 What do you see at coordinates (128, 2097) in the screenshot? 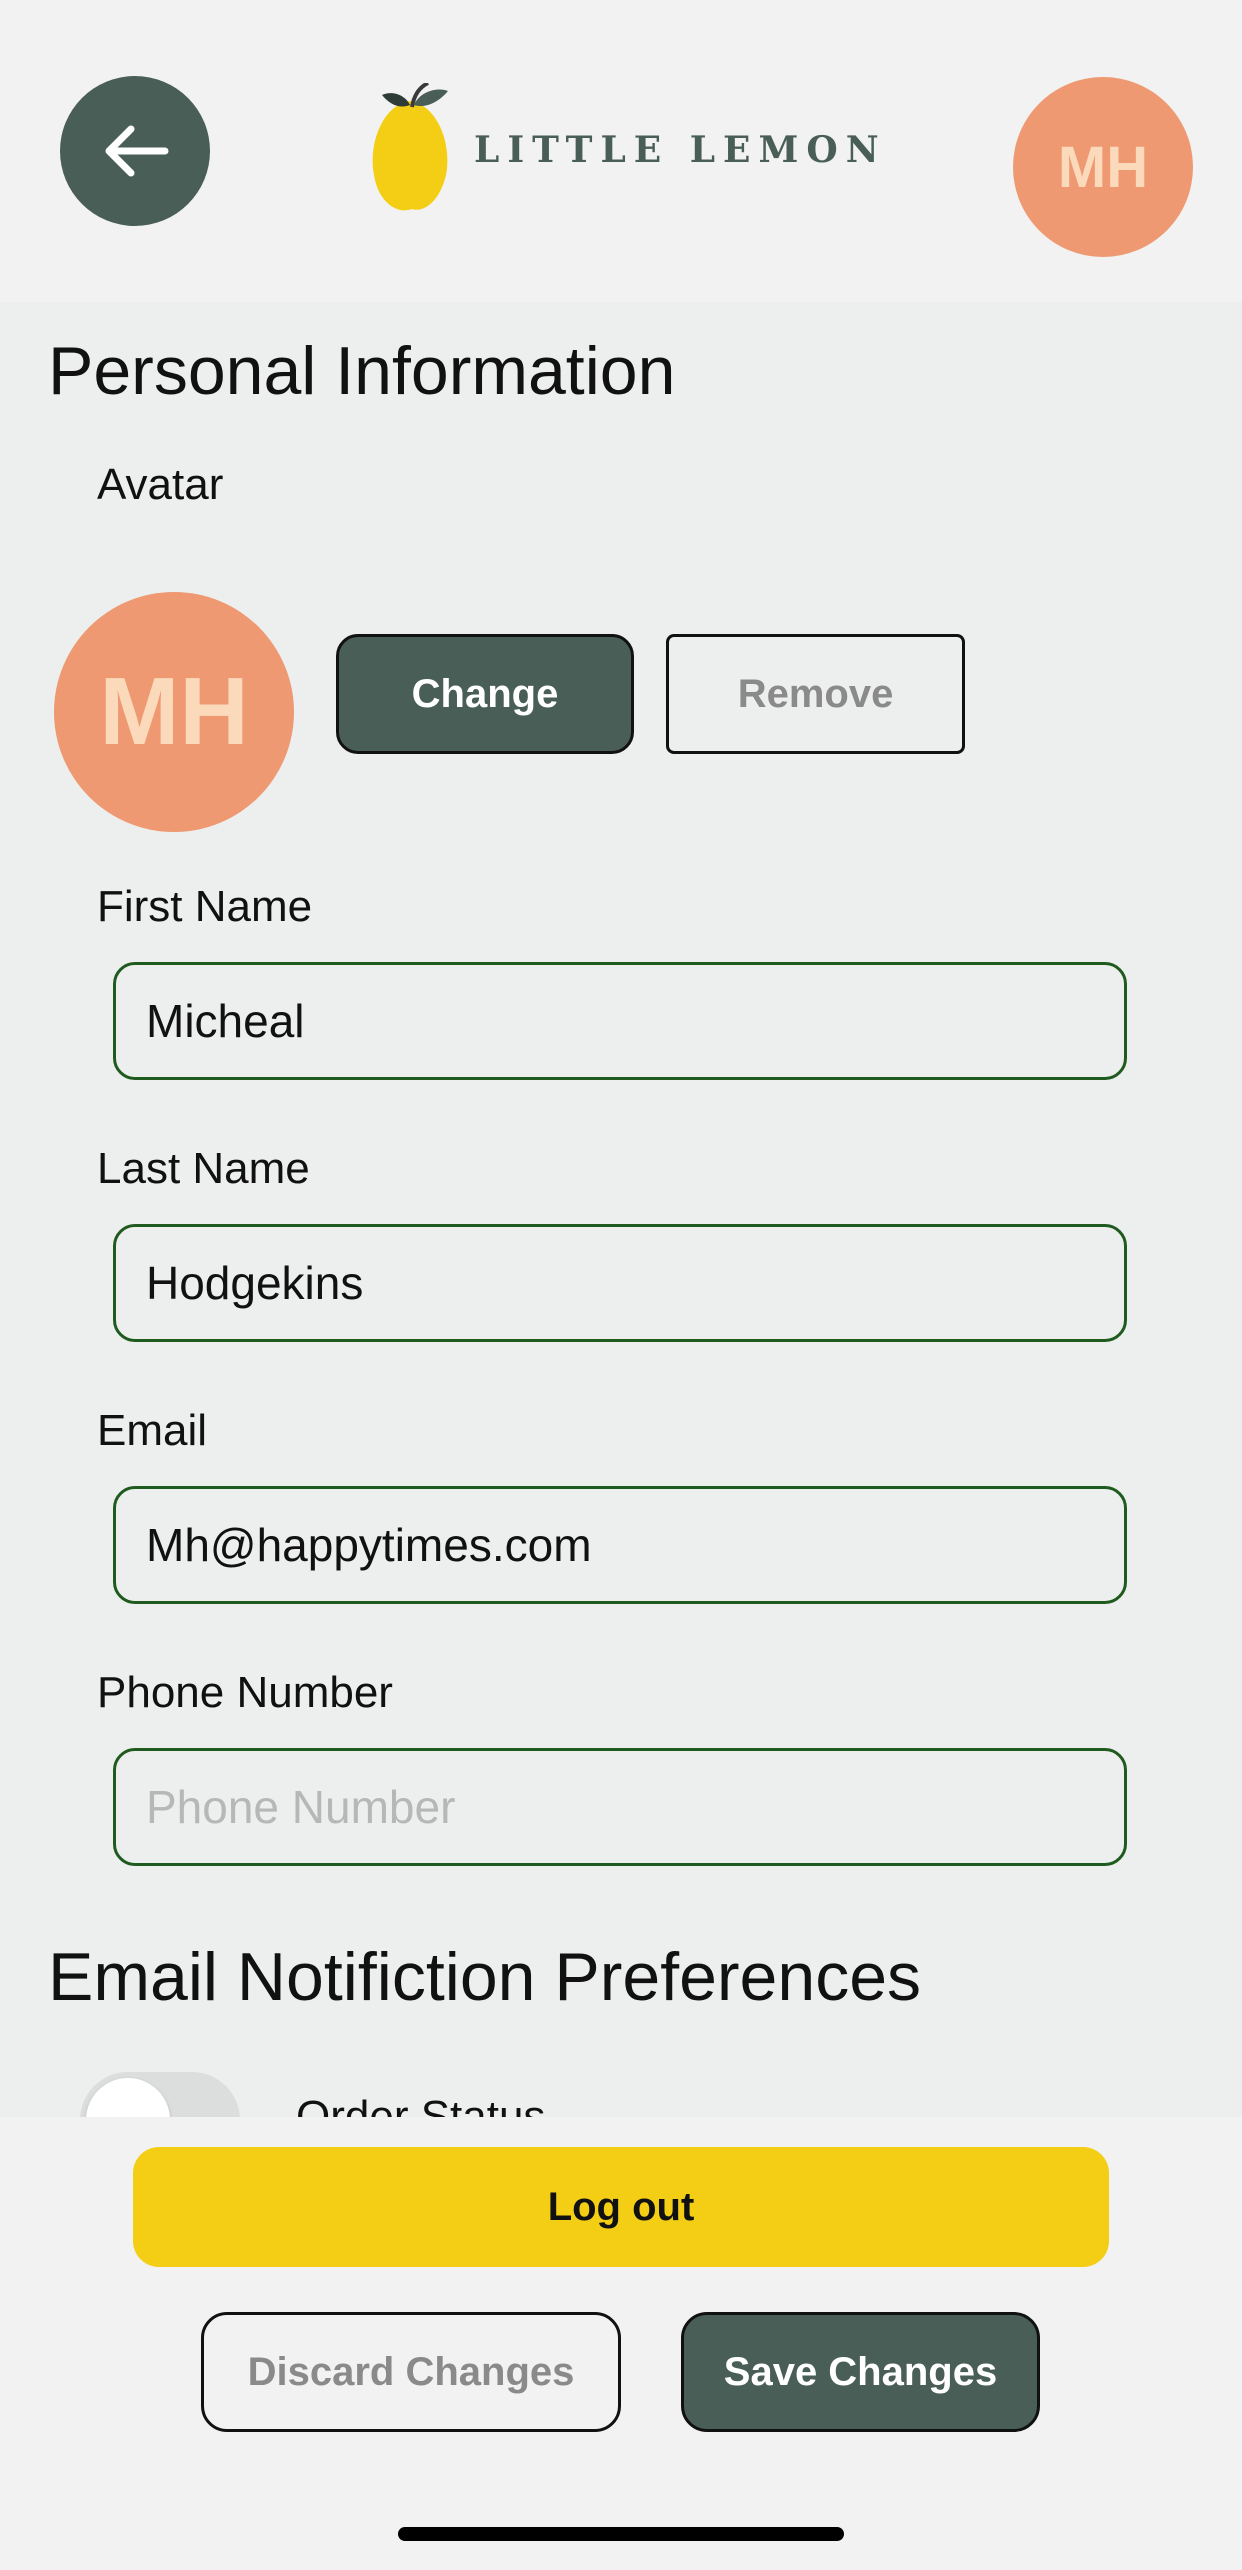
I see `toggle-knob` at bounding box center [128, 2097].